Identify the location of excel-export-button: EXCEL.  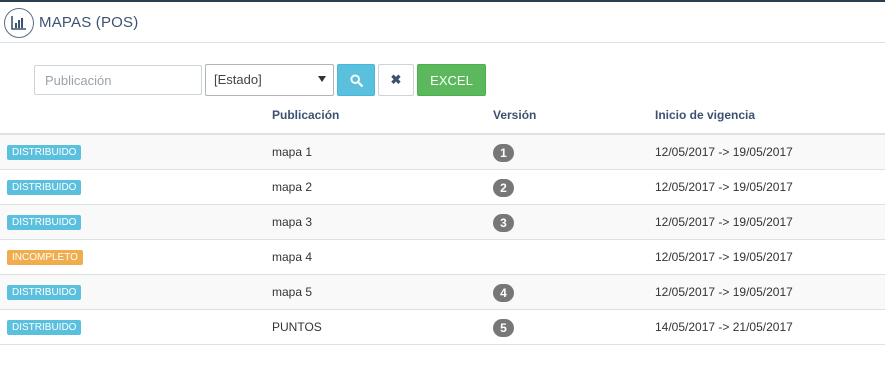
(451, 80).